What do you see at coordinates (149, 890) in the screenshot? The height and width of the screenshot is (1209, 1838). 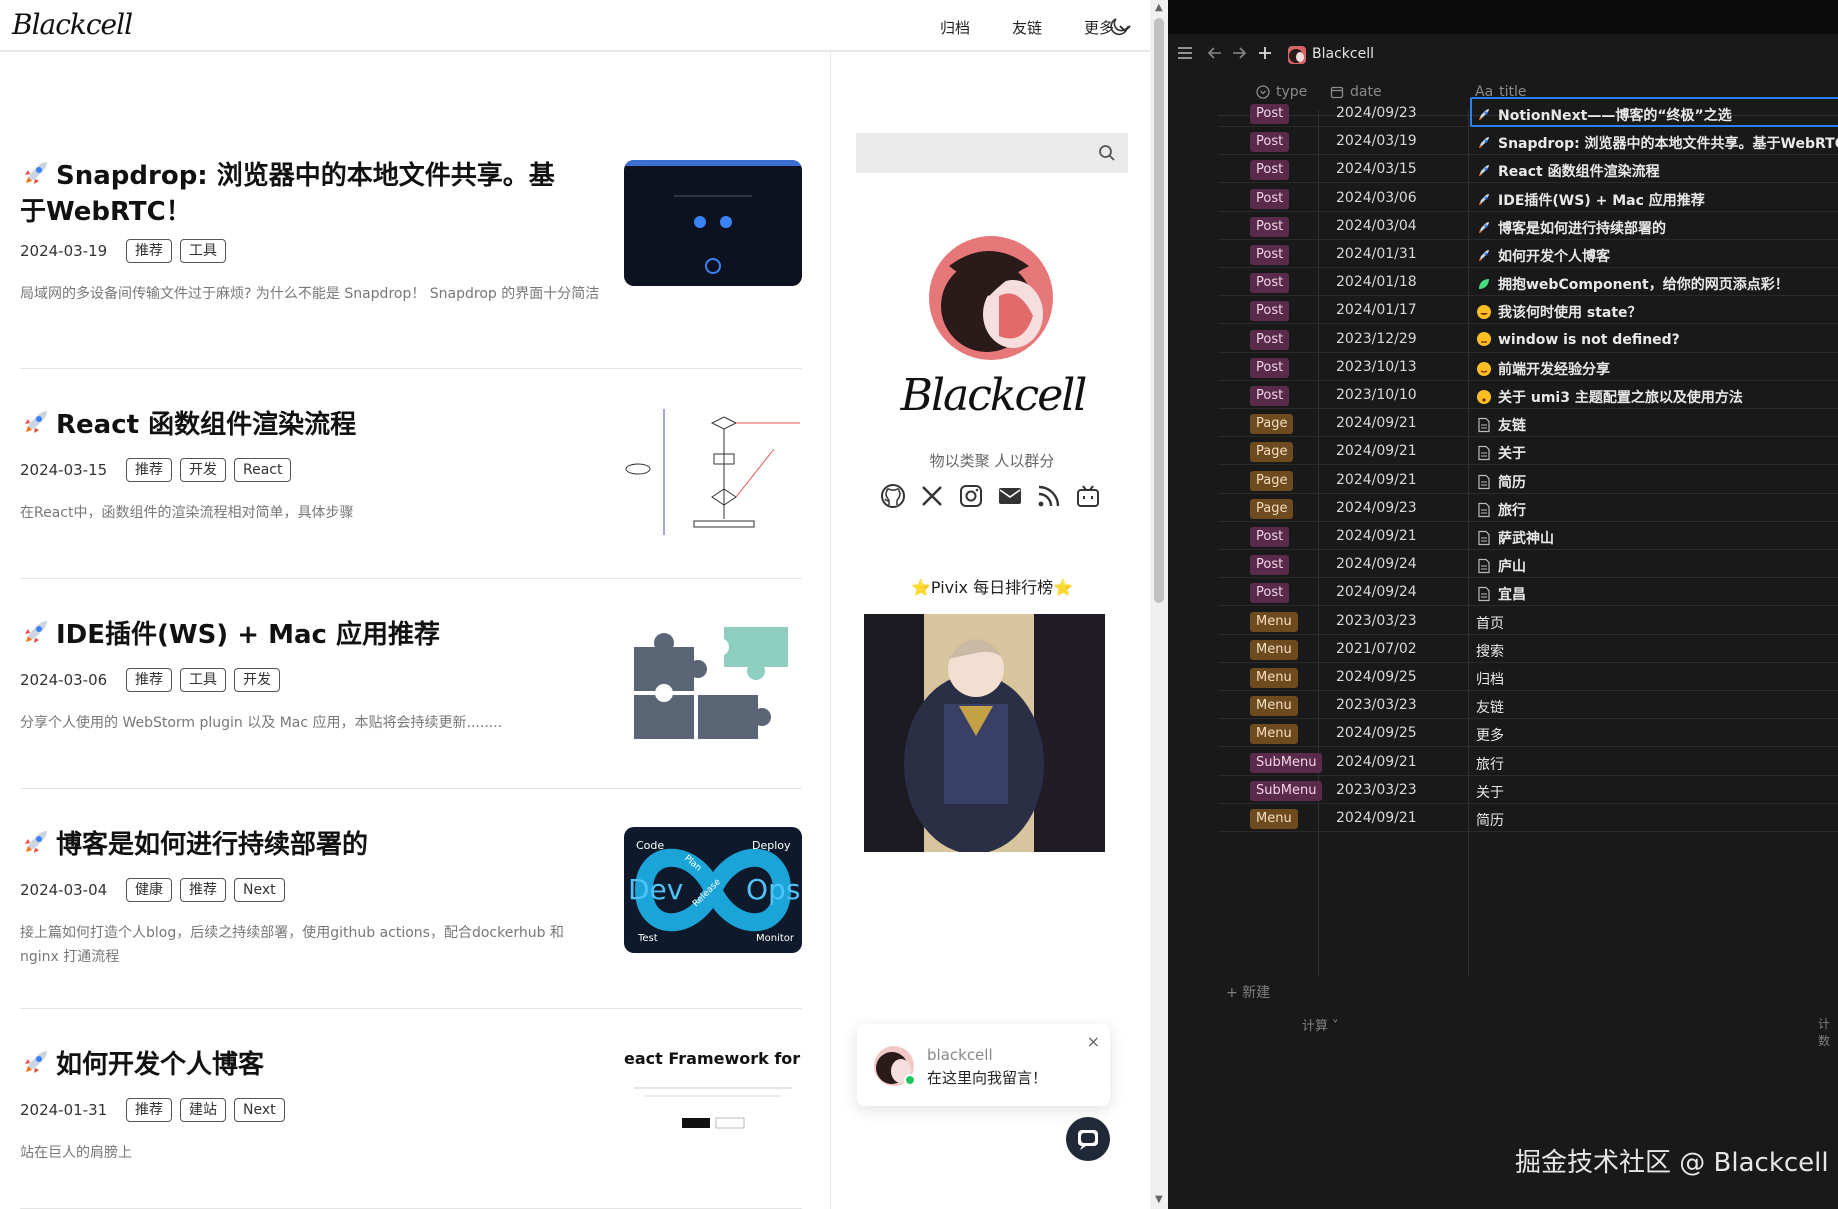 I see `tag: 健康` at bounding box center [149, 890].